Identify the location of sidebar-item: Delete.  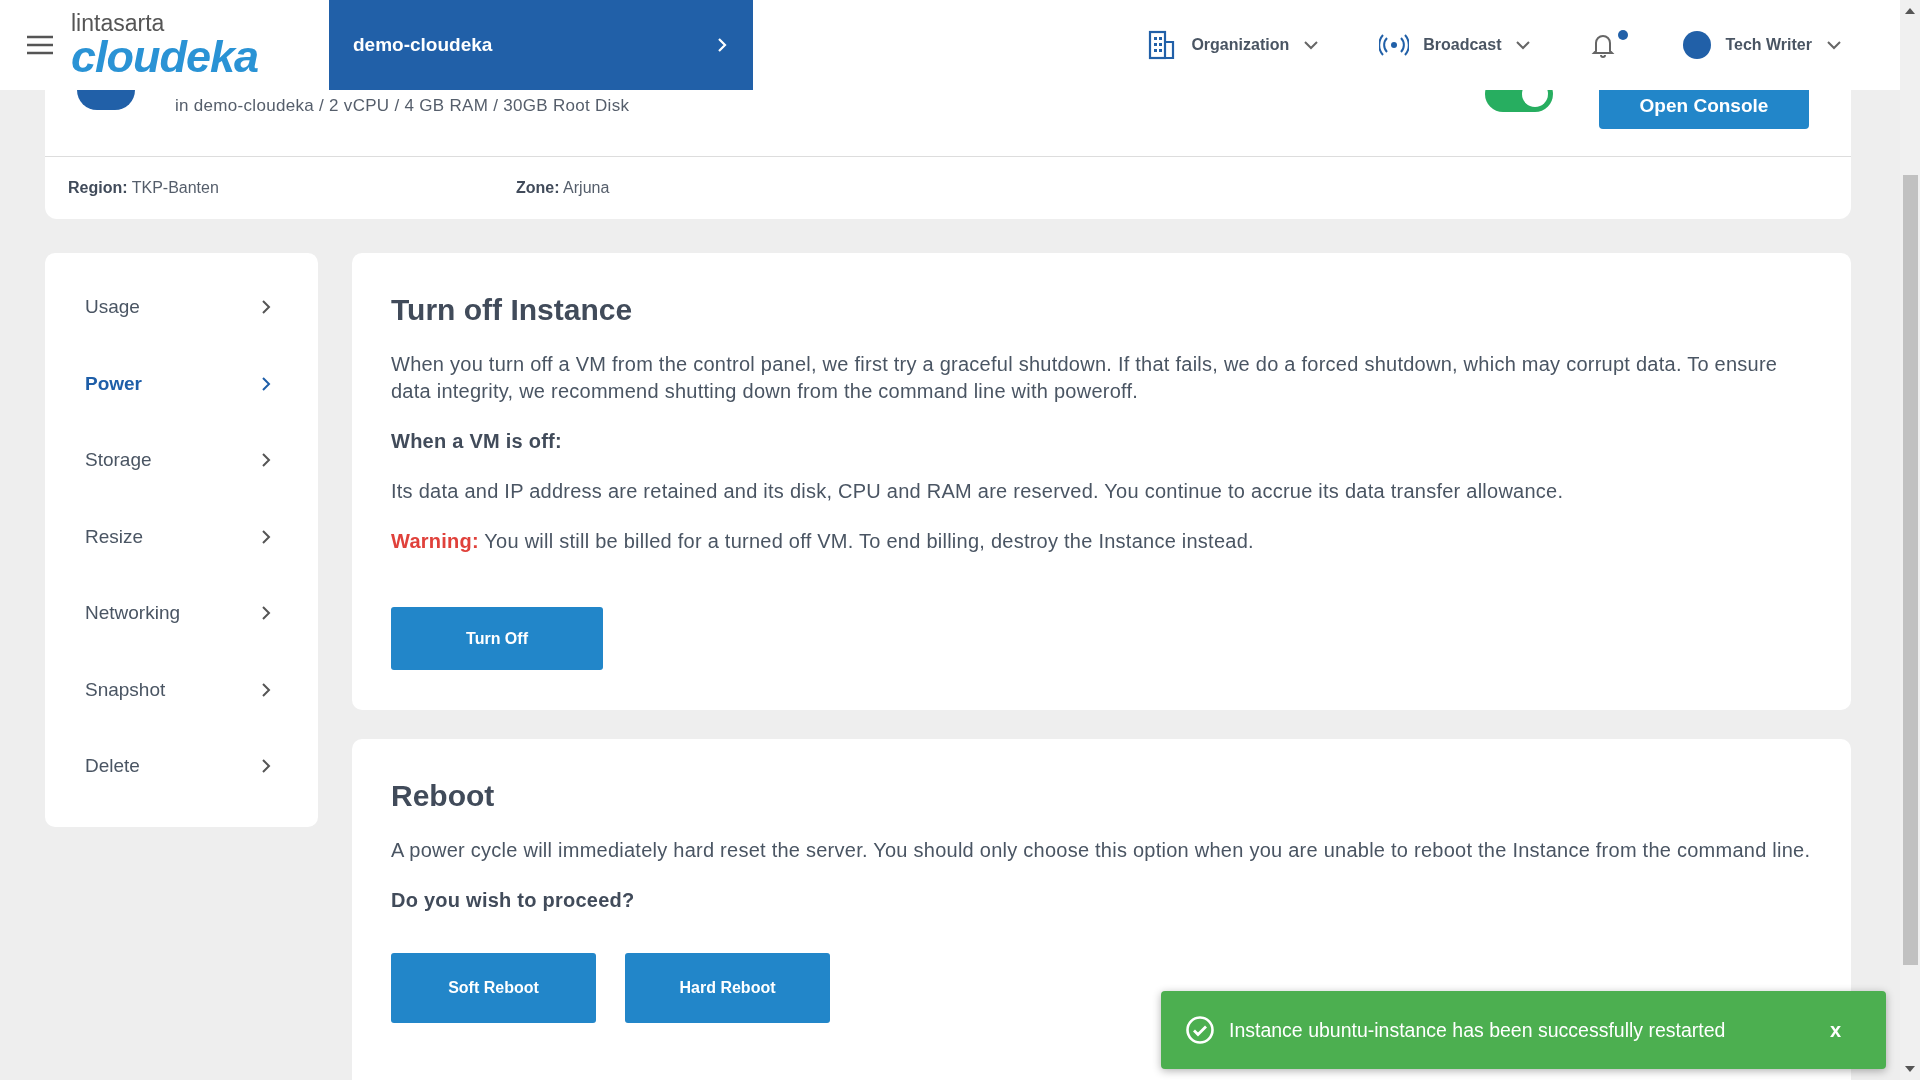
(181, 766).